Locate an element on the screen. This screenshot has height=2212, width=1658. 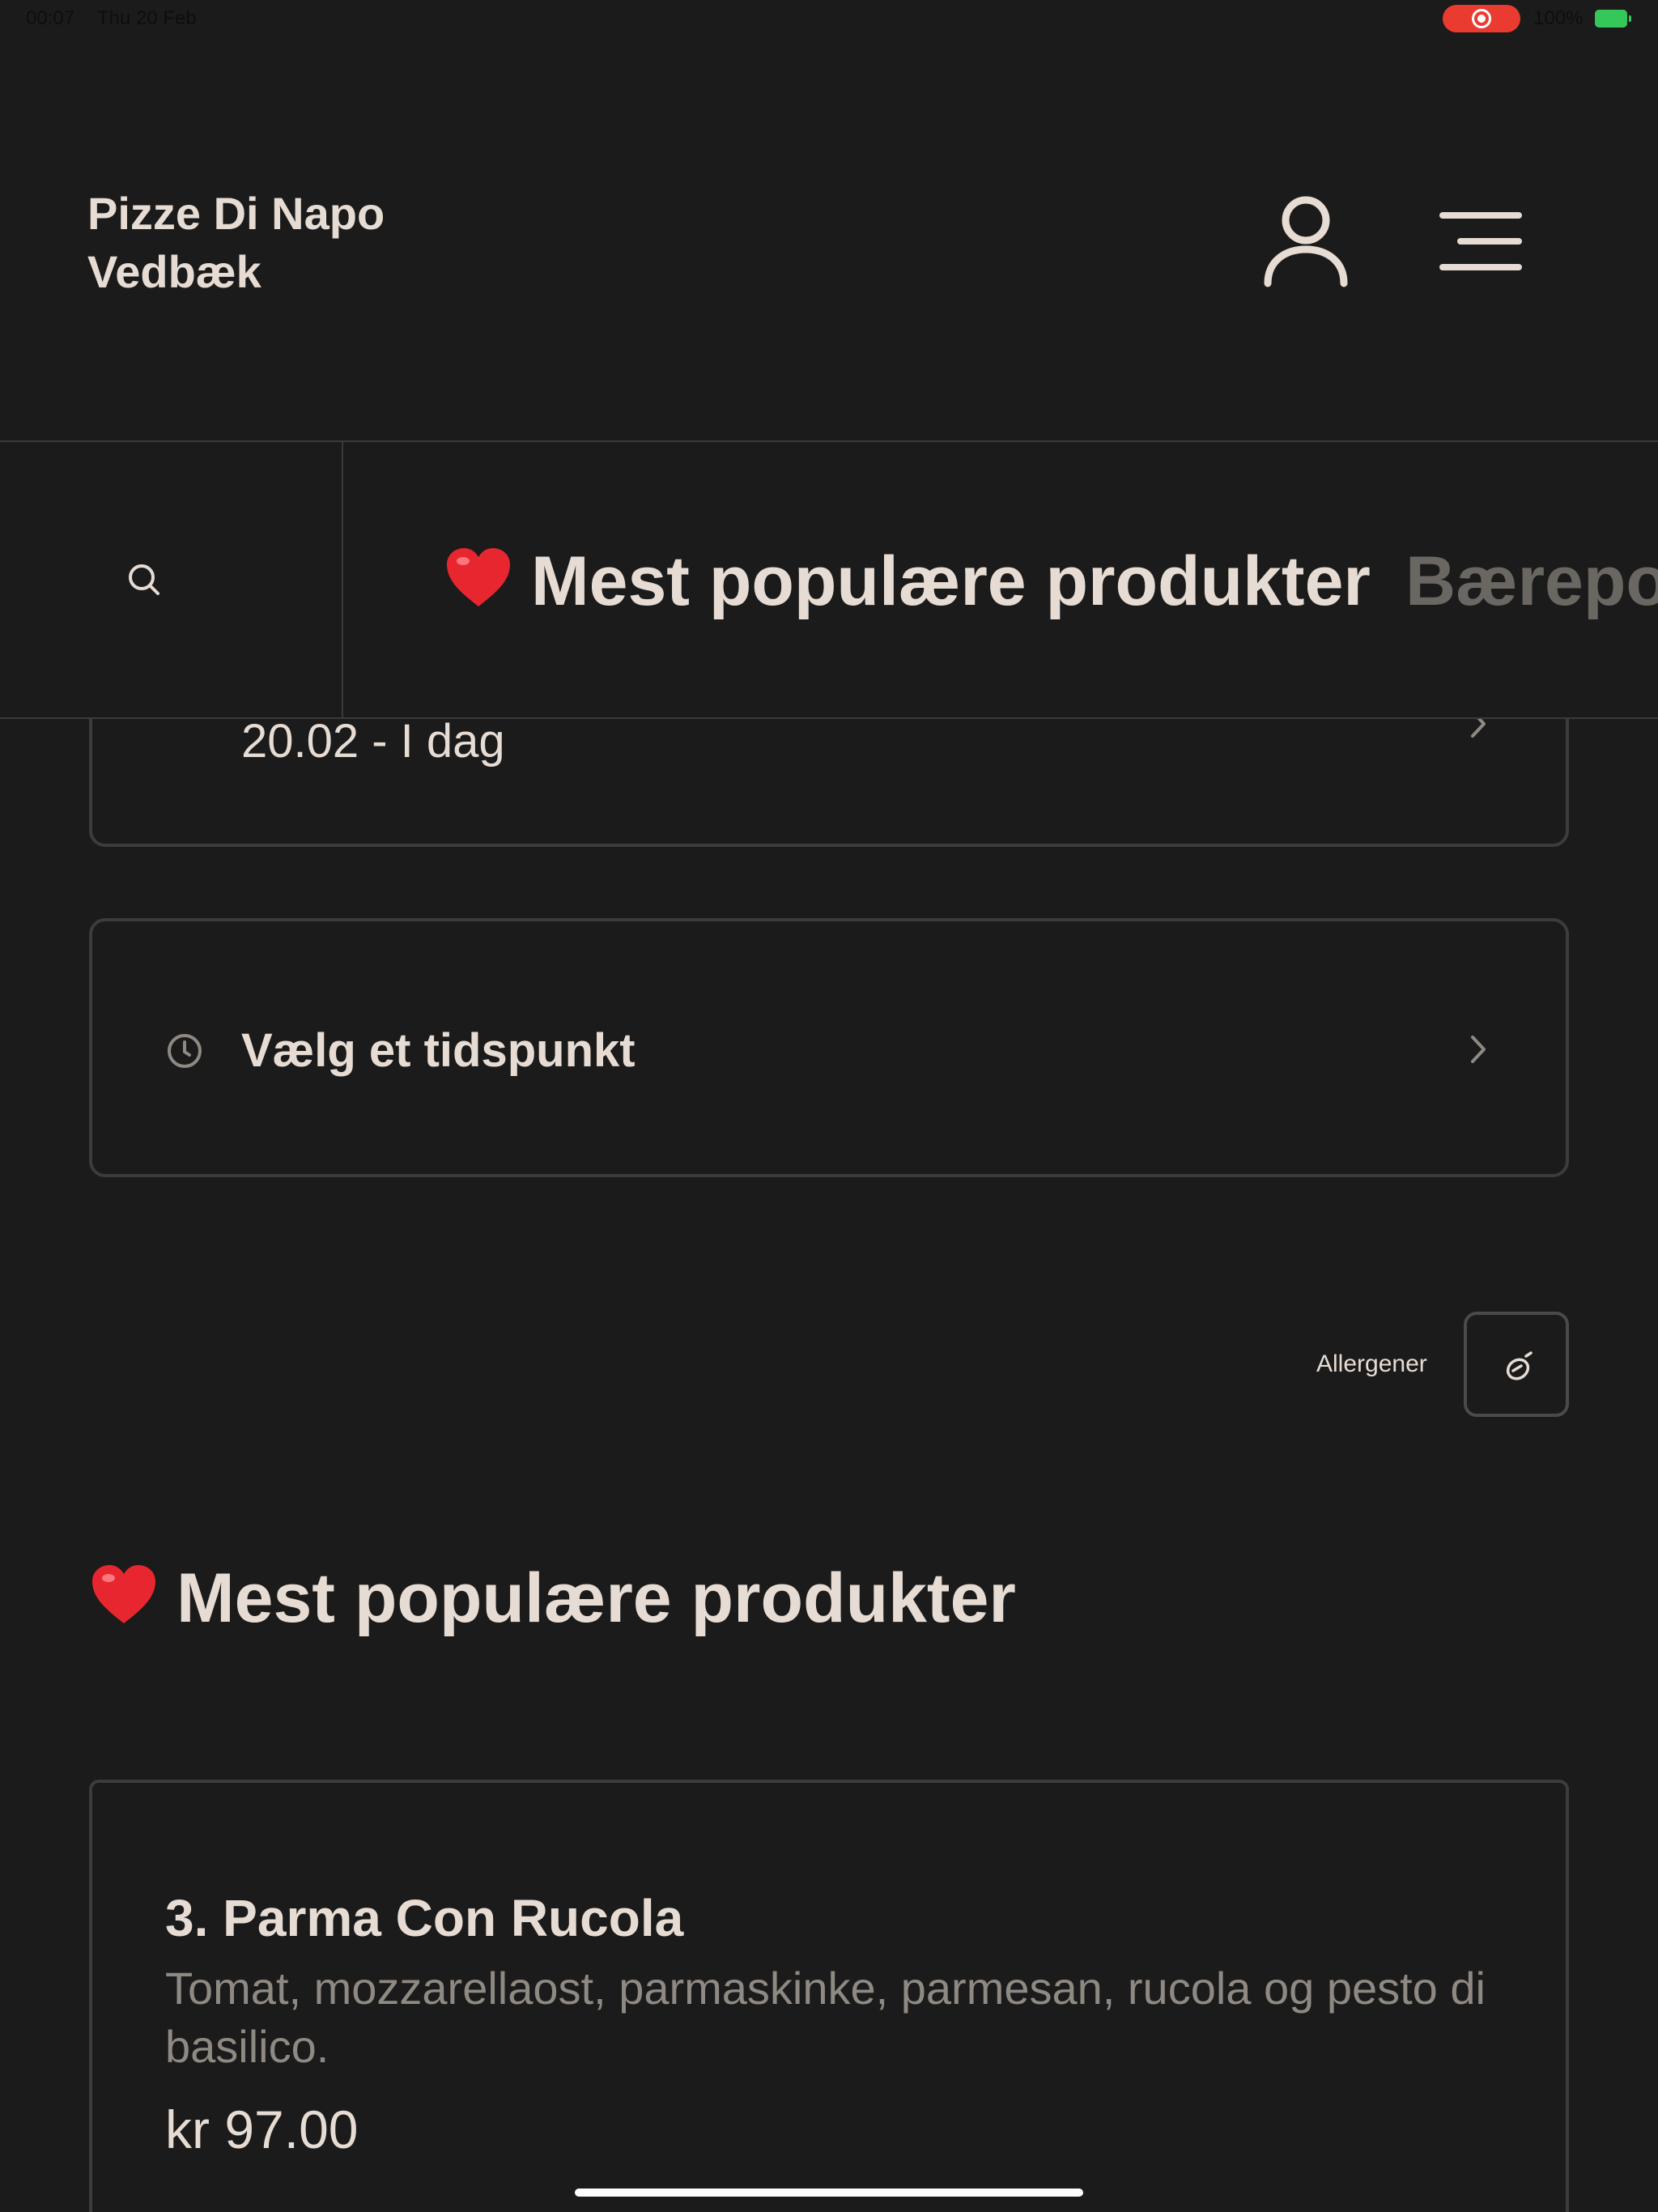
category-tab-popular: Mest populære produkter is located at coordinates (907, 581).